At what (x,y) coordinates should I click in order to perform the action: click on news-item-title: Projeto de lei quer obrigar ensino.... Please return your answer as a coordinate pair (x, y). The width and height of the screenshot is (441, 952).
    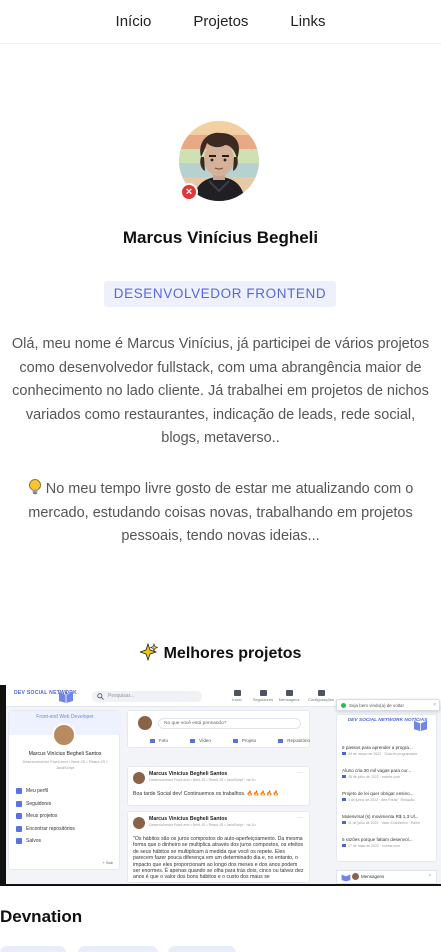
    Looking at the image, I should click on (378, 793).